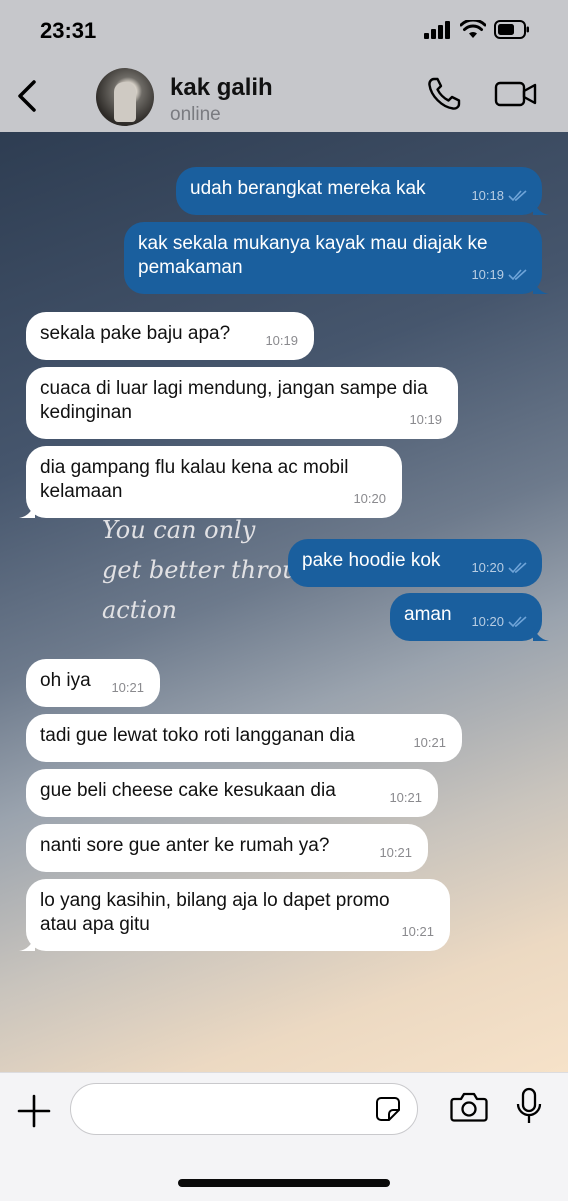 This screenshot has height=1201, width=568. Describe the element at coordinates (125, 97) in the screenshot. I see `avatar` at that location.